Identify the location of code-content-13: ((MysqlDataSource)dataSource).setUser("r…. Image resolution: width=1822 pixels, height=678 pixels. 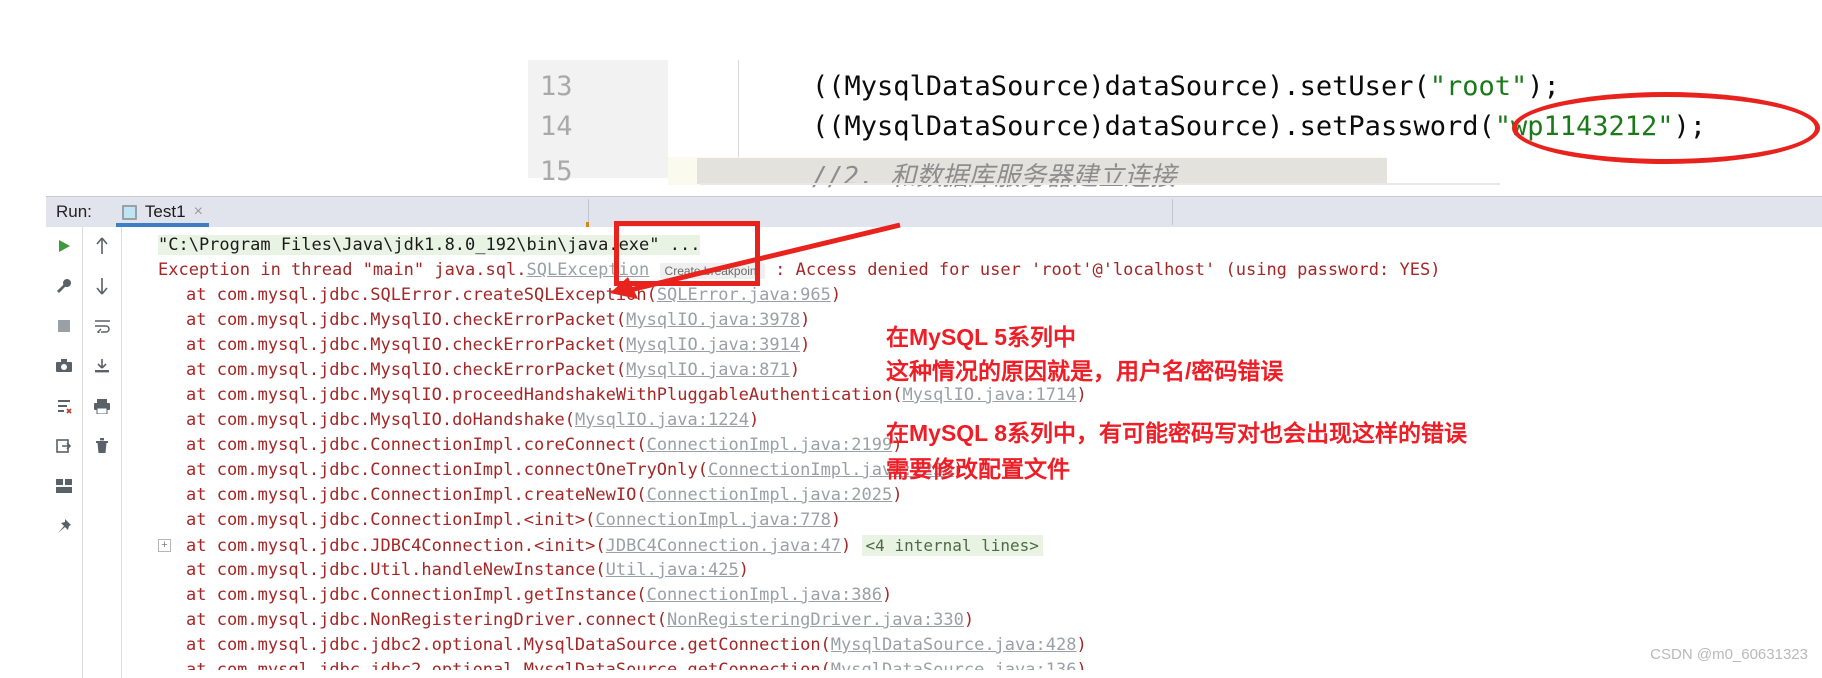
(1186, 86).